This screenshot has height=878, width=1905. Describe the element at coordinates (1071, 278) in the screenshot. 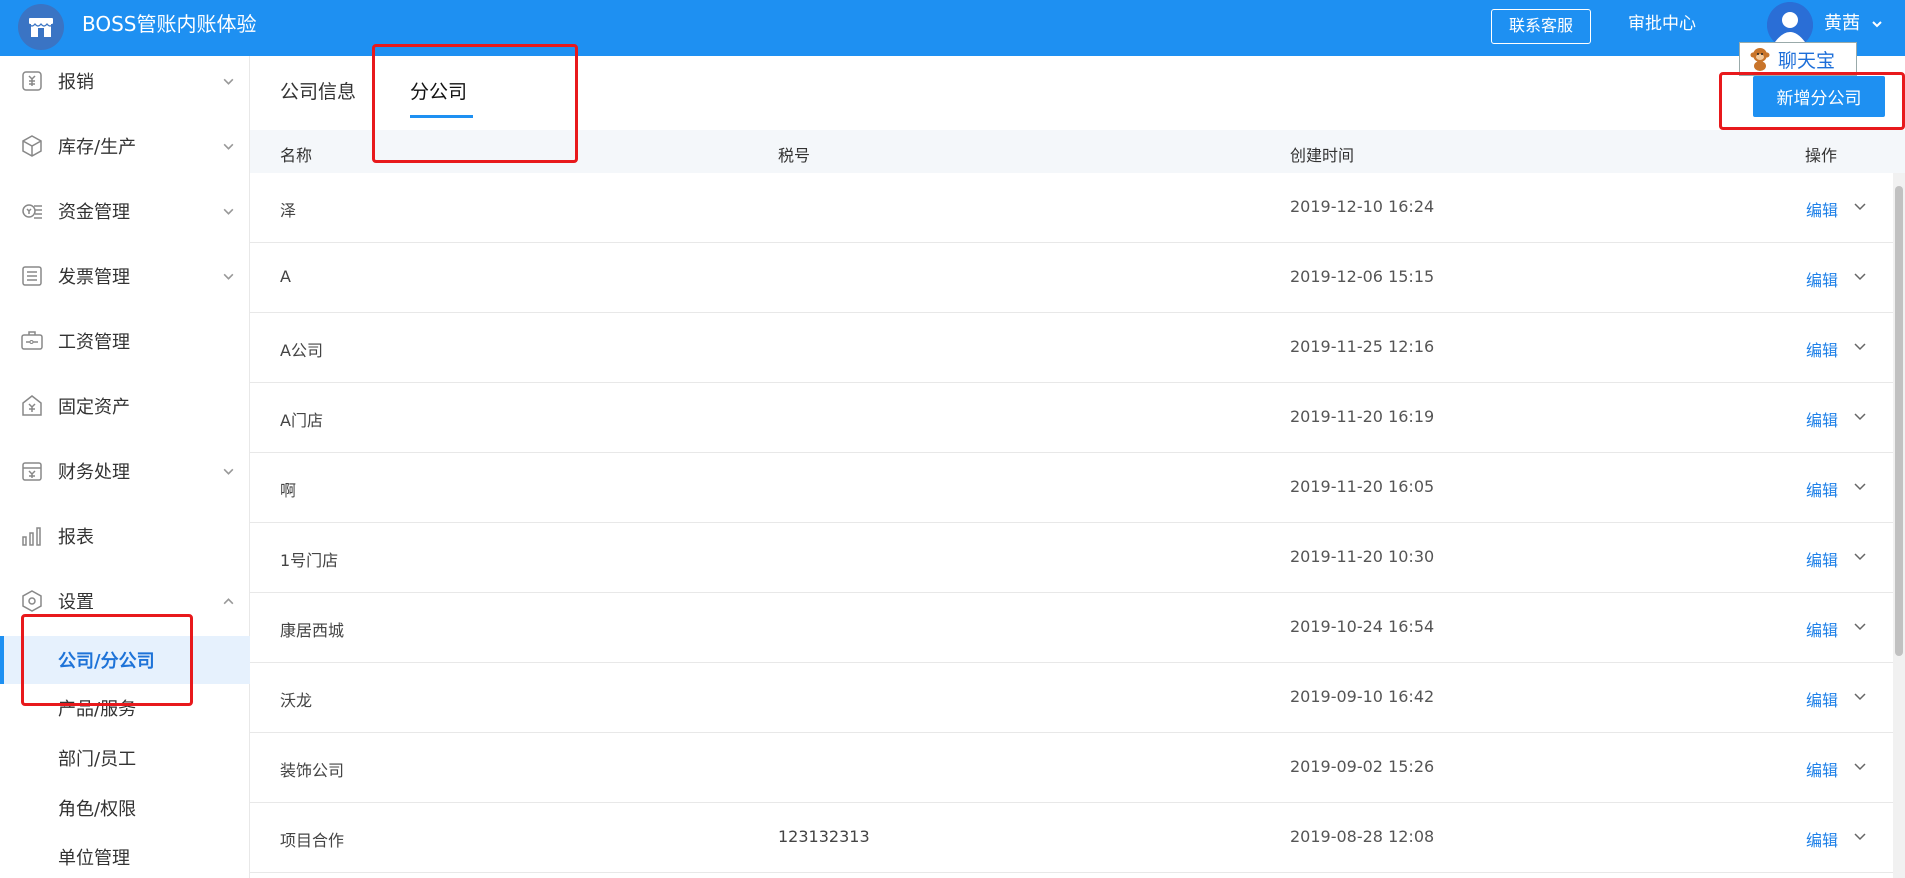

I see `table-row: A 2019-12-06 15:15 编辑` at that location.